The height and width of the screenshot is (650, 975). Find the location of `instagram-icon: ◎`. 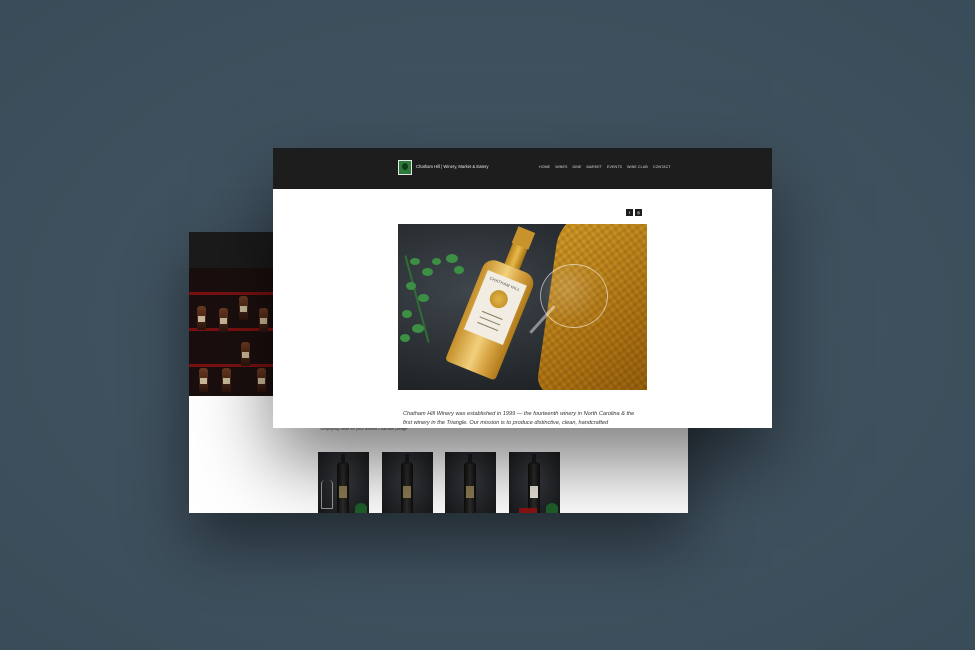

instagram-icon: ◎ is located at coordinates (638, 212).